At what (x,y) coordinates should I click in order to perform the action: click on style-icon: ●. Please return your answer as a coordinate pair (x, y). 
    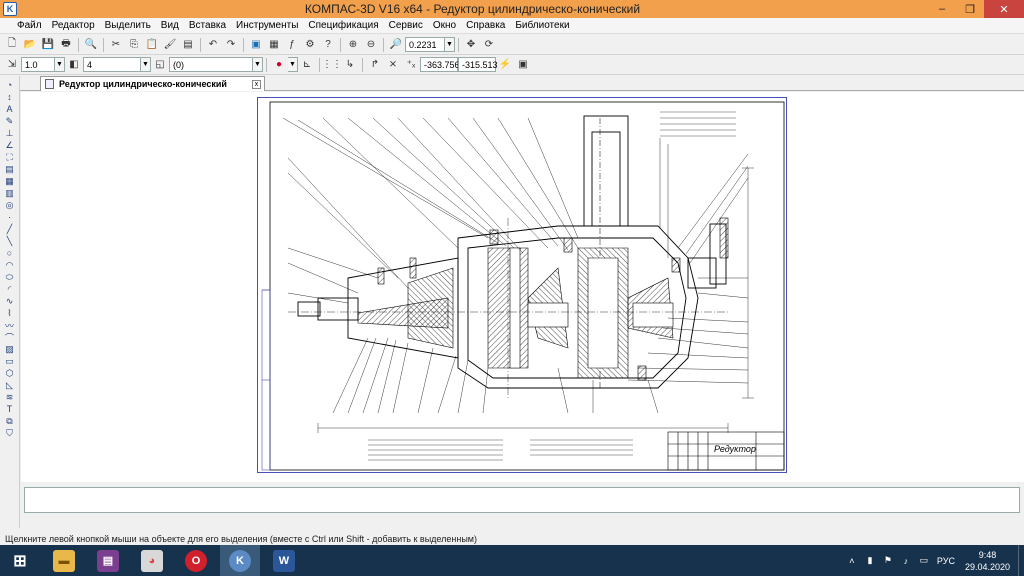
    Looking at the image, I should click on (279, 65).